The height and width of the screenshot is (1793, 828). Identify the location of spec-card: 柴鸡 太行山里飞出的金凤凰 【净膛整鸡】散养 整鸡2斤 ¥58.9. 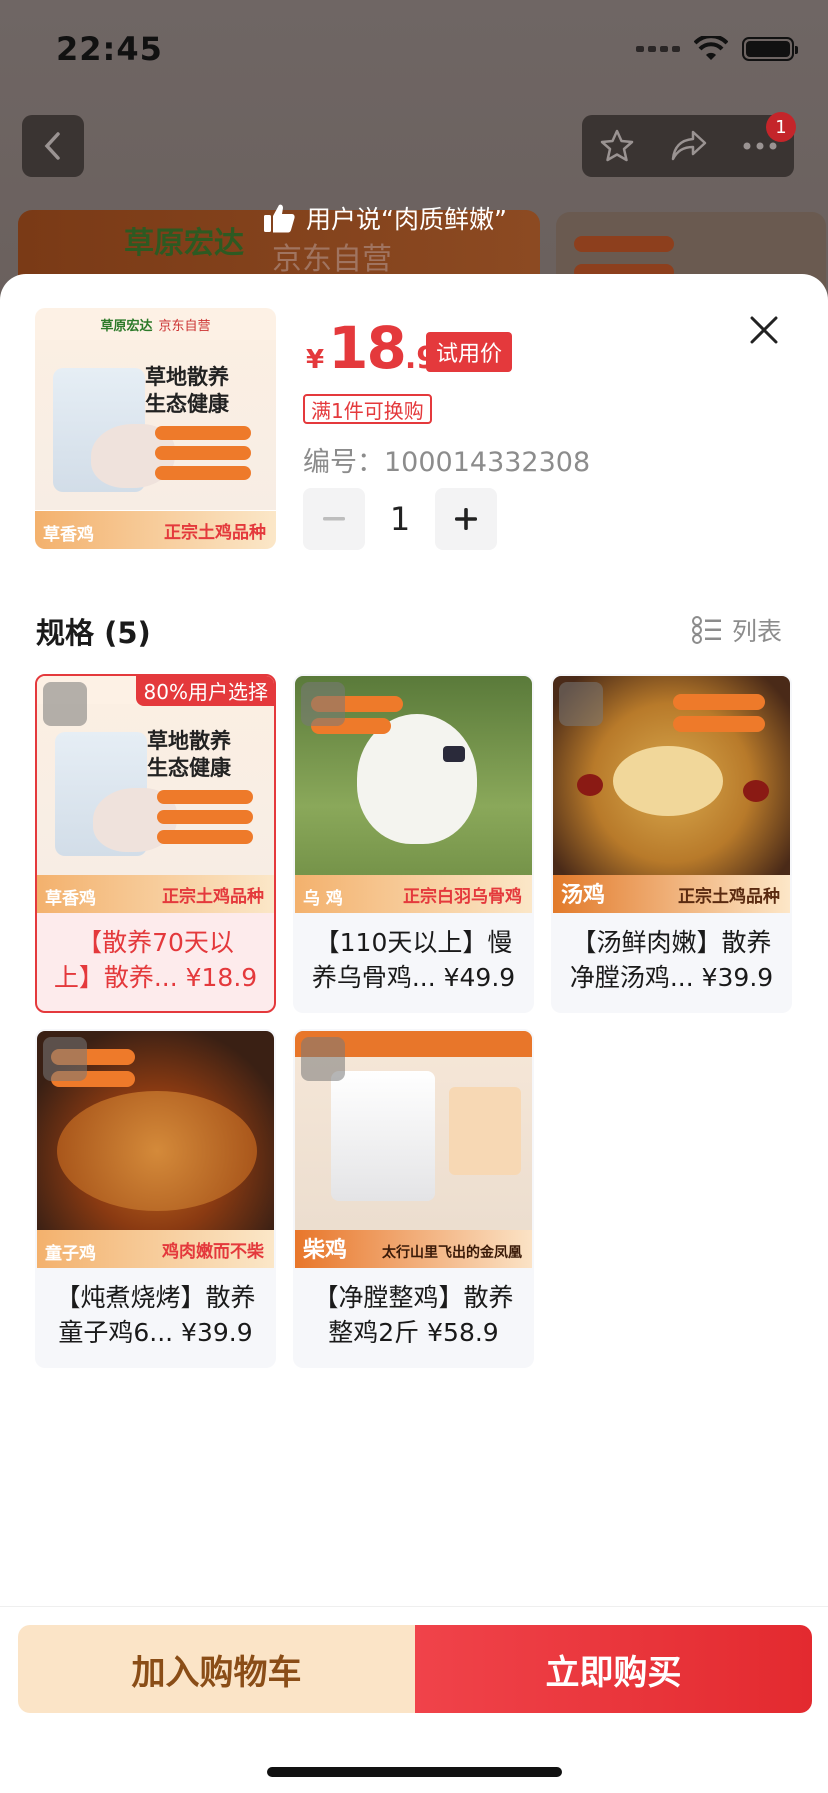
(413, 1198).